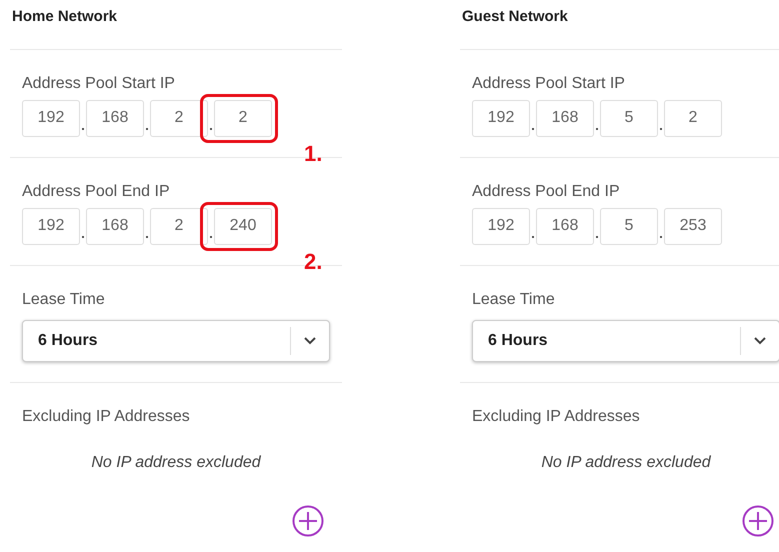 The image size is (779, 552). What do you see at coordinates (243, 226) in the screenshot?
I see `octet-field: 240` at bounding box center [243, 226].